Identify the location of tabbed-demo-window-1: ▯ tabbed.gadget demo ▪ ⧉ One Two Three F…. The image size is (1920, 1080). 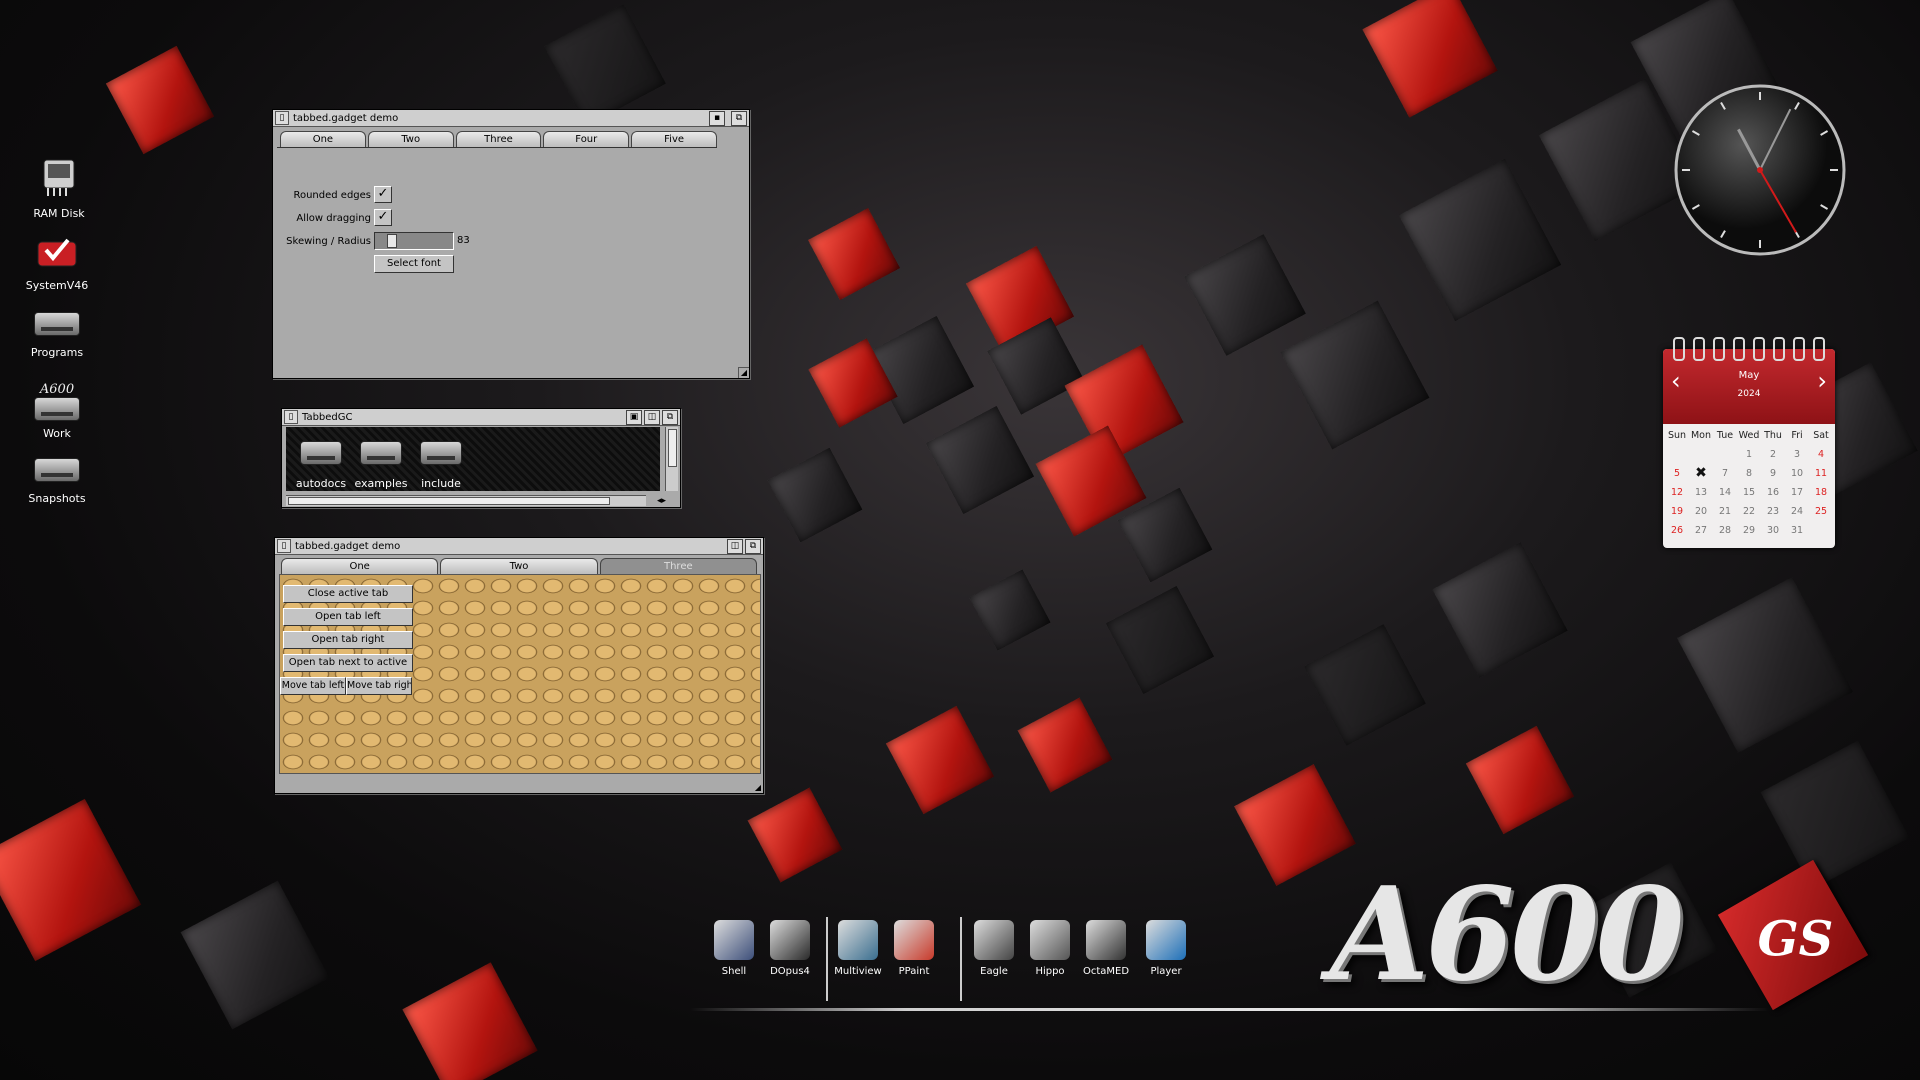
(511, 244).